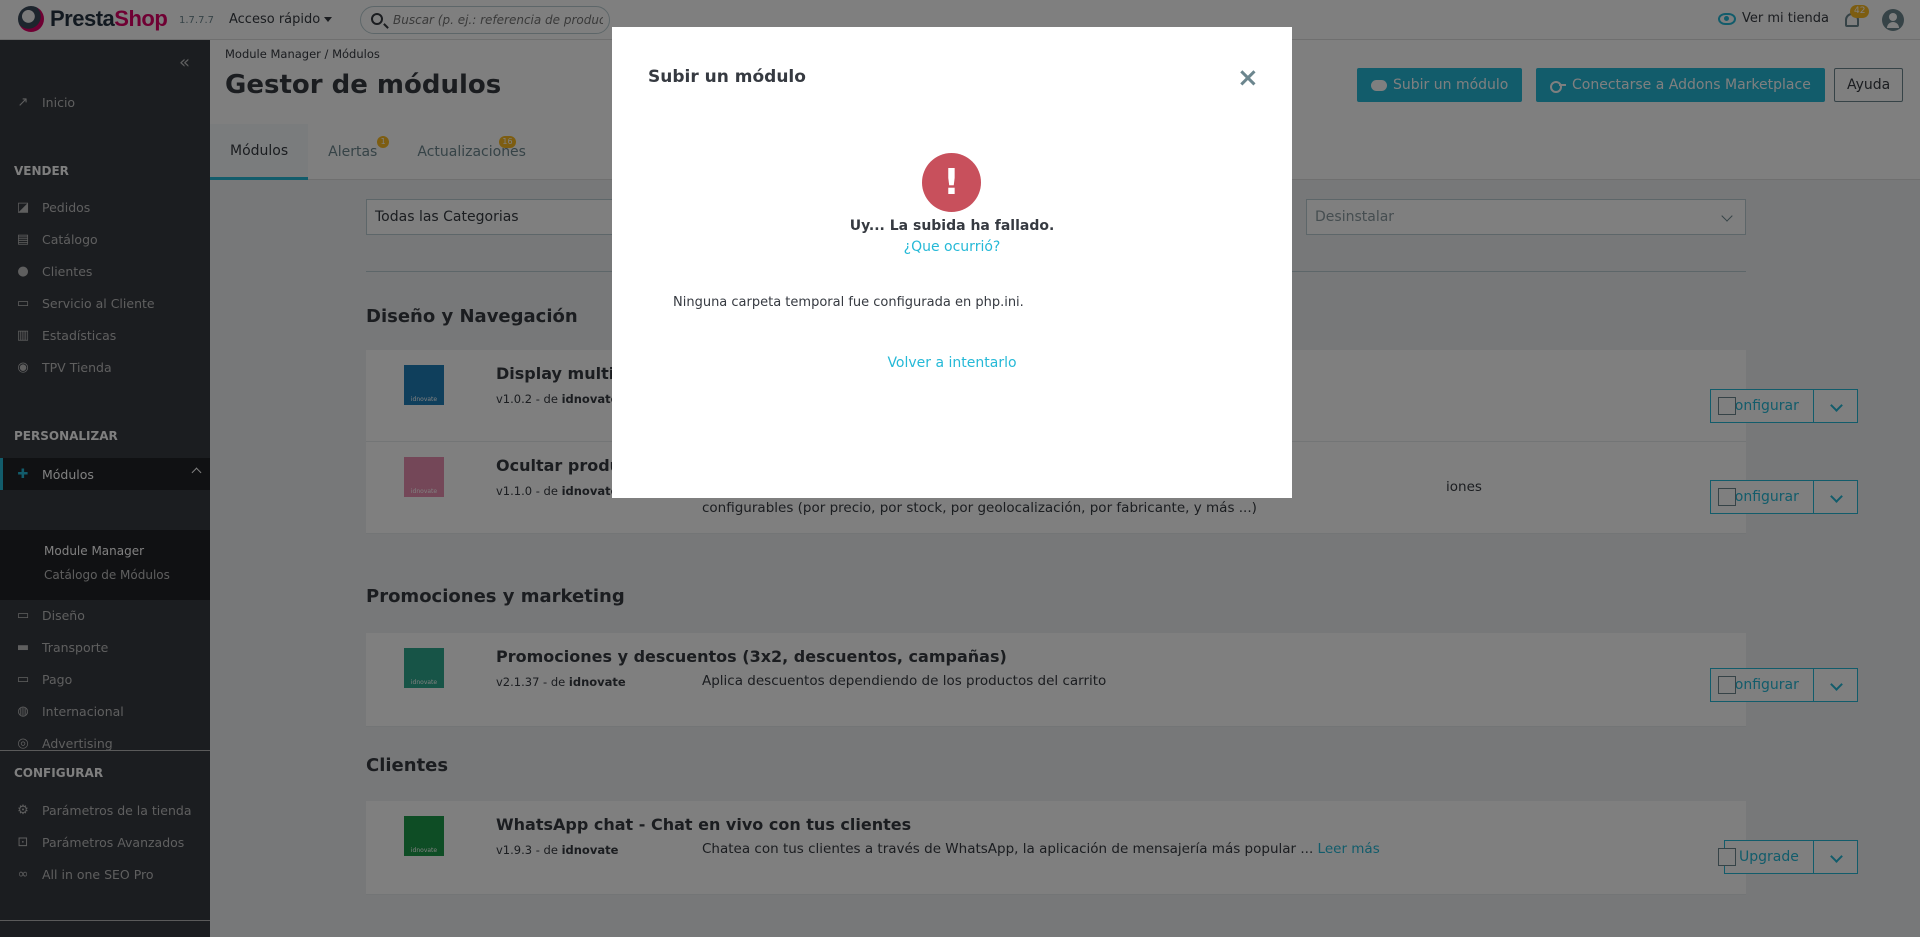  What do you see at coordinates (1248, 78) in the screenshot?
I see `close-icon: ×` at bounding box center [1248, 78].